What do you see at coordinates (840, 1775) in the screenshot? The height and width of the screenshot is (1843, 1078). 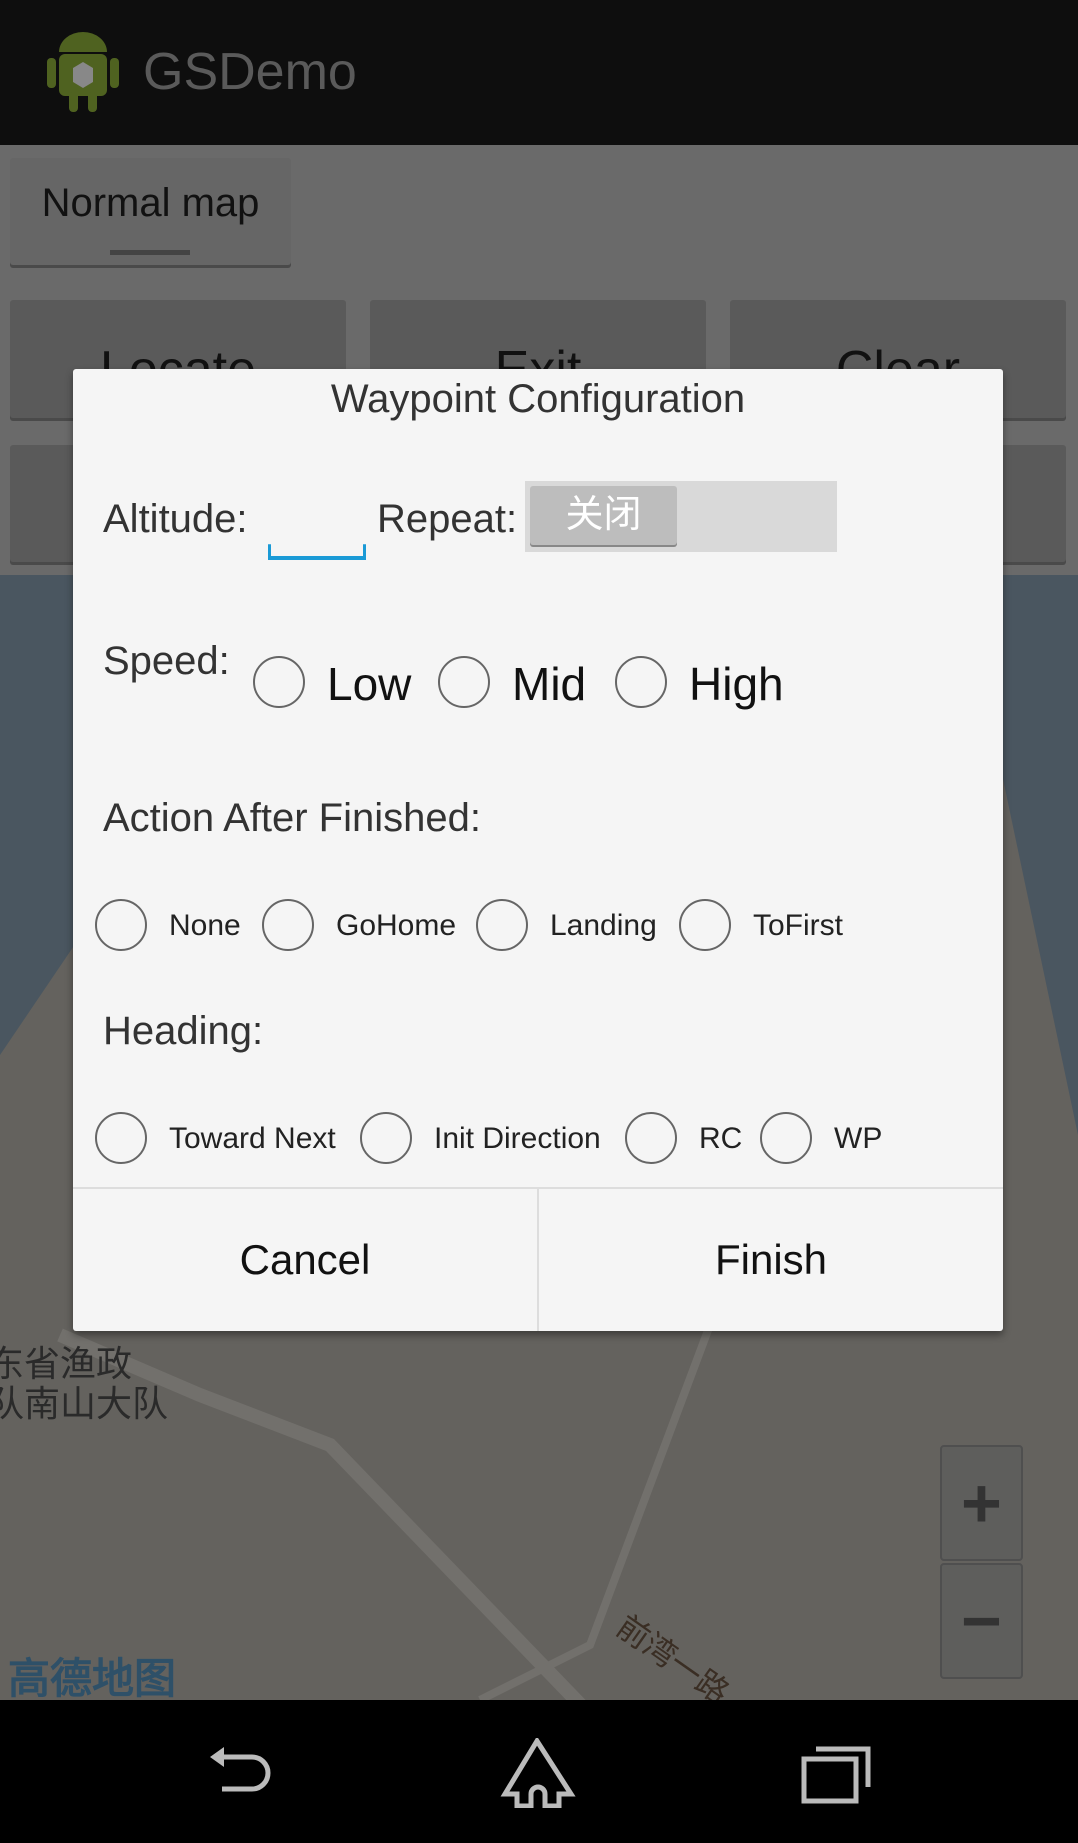 I see `recents-icon` at bounding box center [840, 1775].